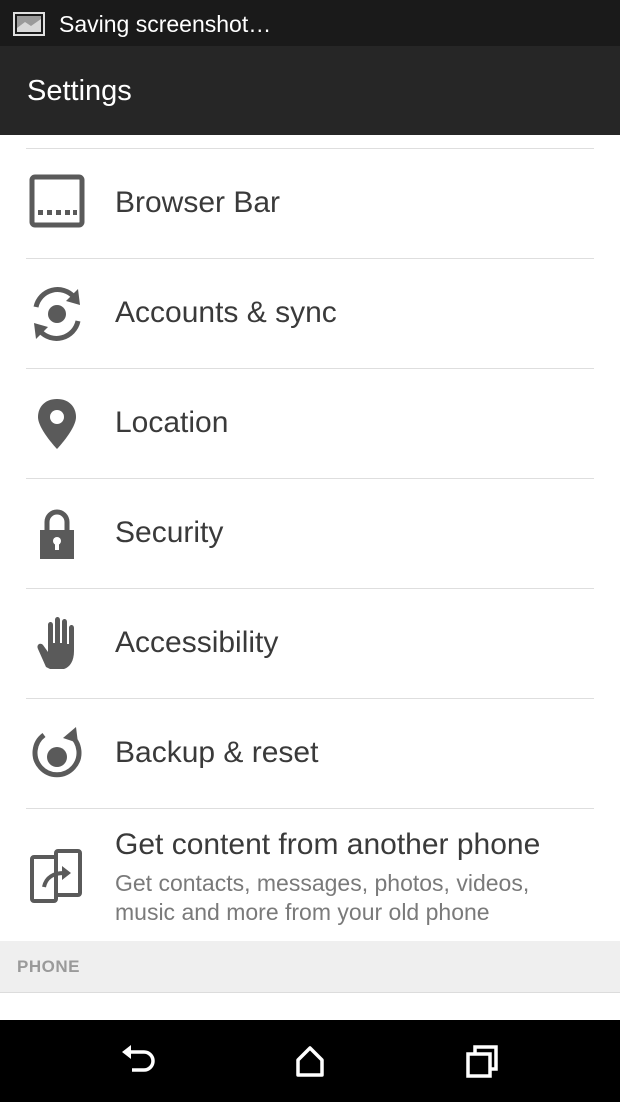 This screenshot has height=1102, width=620. Describe the element at coordinates (310, 644) in the screenshot. I see `settings-item-accessibility: Accessibility` at that location.